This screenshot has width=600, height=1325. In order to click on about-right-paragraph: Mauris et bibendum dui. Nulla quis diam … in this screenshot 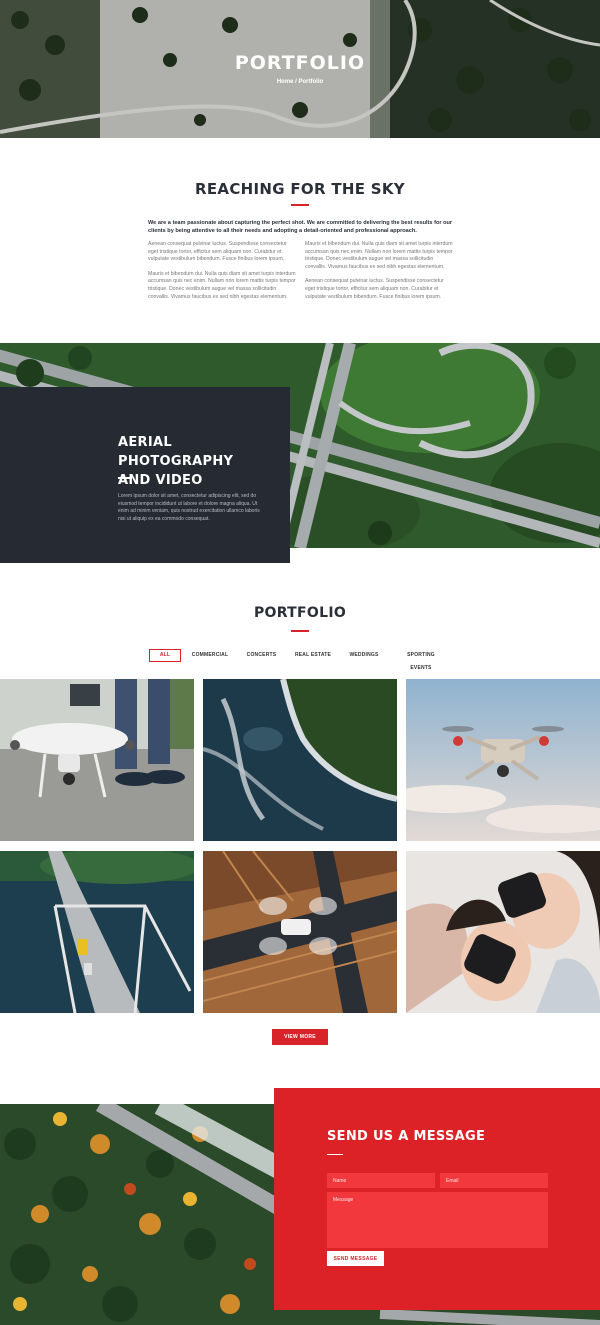, I will do `click(379, 255)`.